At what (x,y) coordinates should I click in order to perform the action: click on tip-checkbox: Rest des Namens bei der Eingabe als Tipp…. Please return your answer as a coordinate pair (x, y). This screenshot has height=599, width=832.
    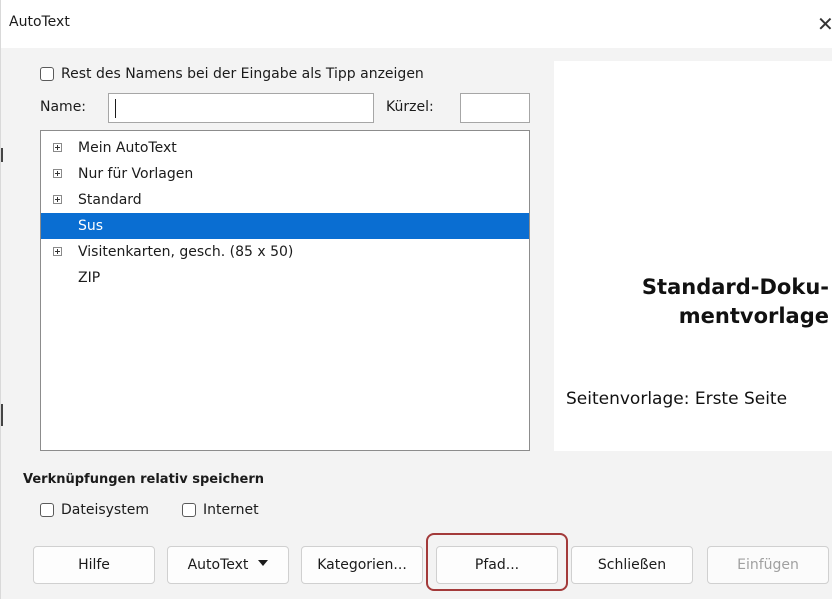
    Looking at the image, I should click on (232, 74).